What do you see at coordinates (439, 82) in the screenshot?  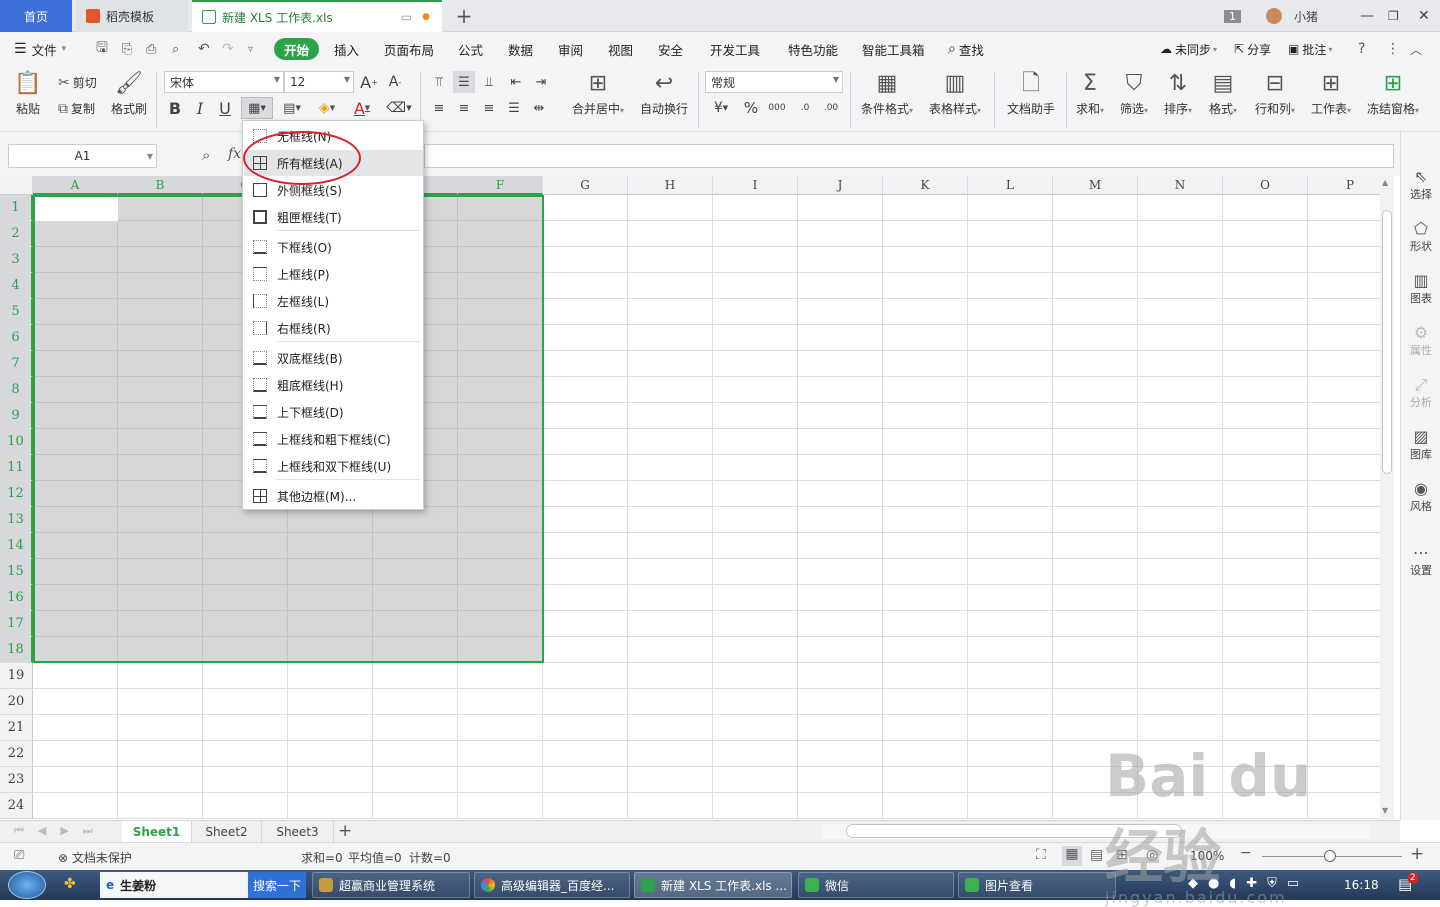 I see `align-top-icon: ⫪` at bounding box center [439, 82].